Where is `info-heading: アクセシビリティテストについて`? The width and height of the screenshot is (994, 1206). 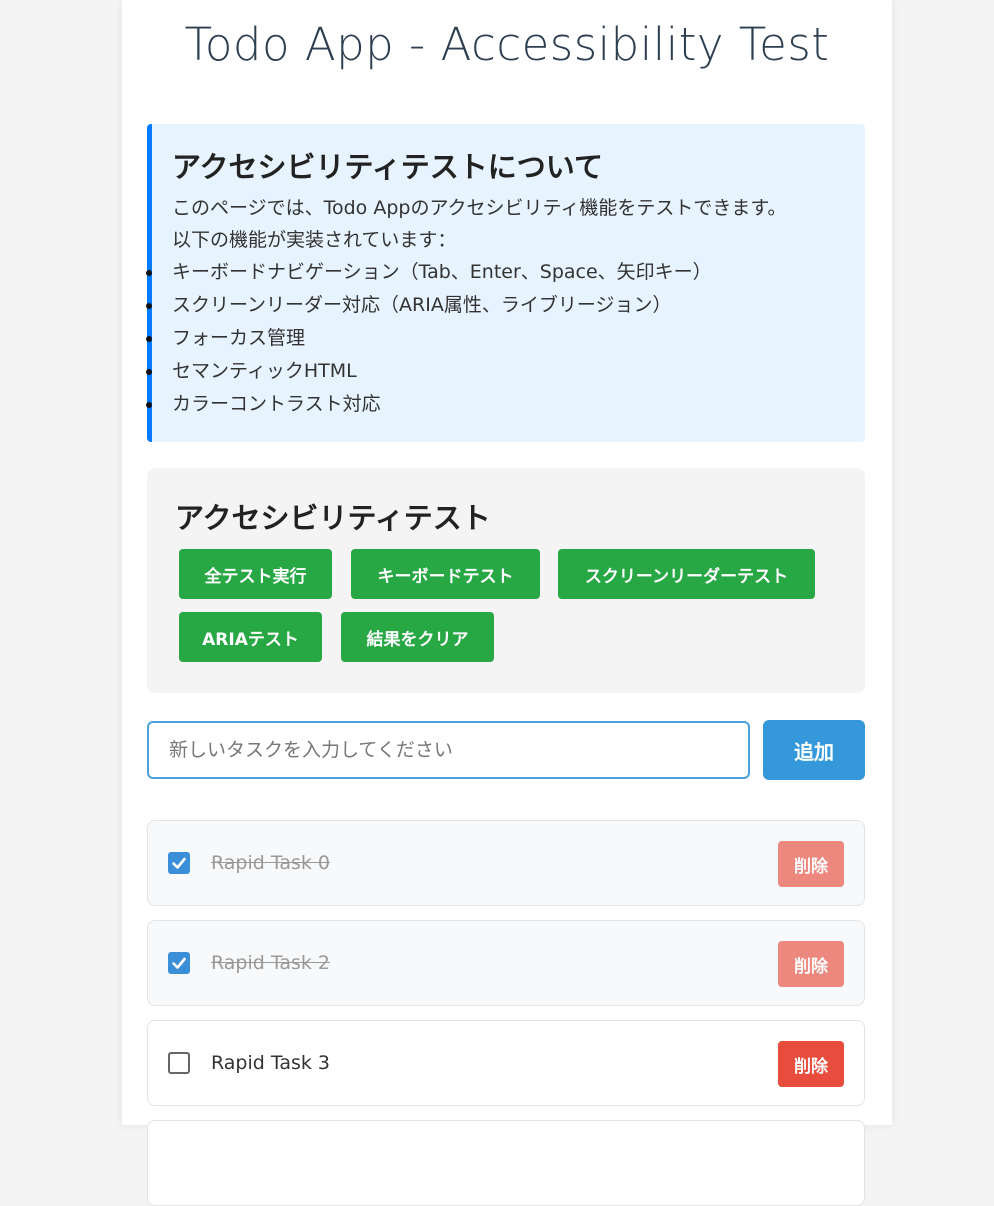
info-heading: アクセシビリティテストについて is located at coordinates (387, 167).